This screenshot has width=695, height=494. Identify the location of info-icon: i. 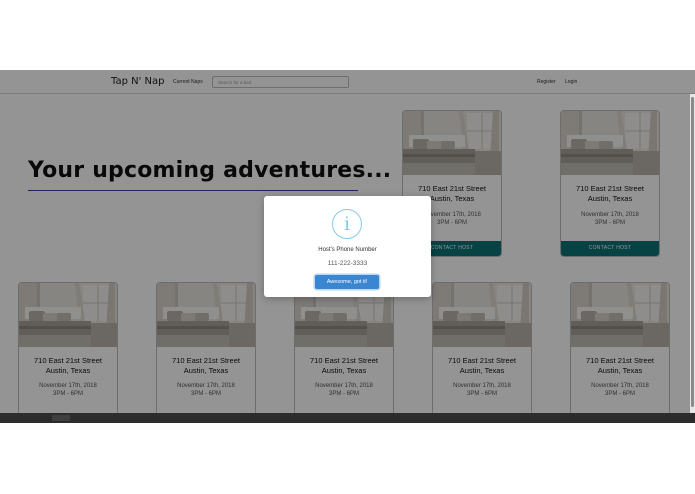
(347, 224).